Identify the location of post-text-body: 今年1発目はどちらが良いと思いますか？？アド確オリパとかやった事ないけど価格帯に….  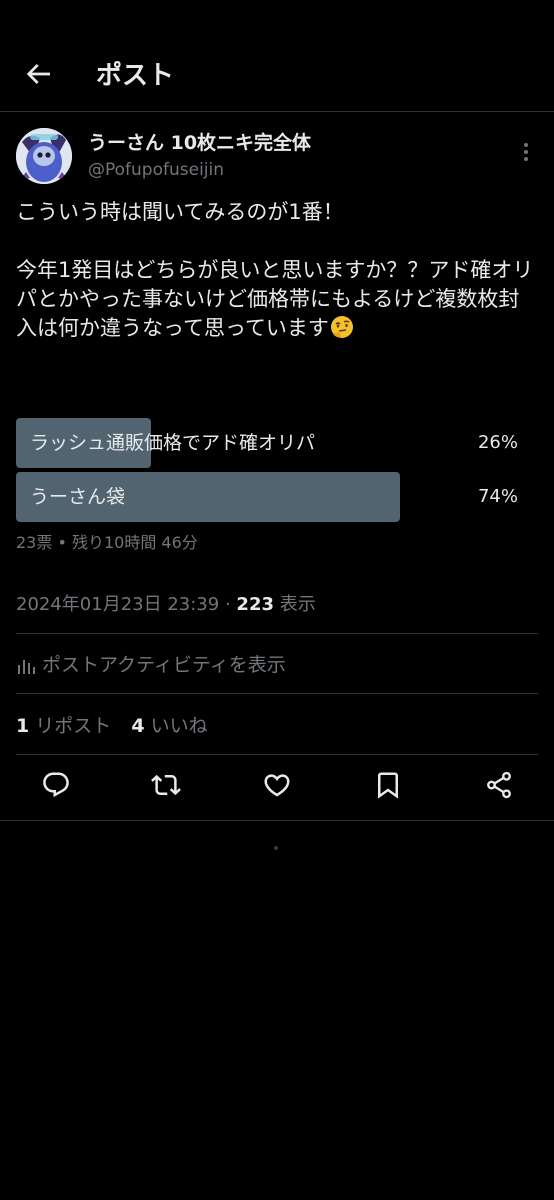
(277, 299).